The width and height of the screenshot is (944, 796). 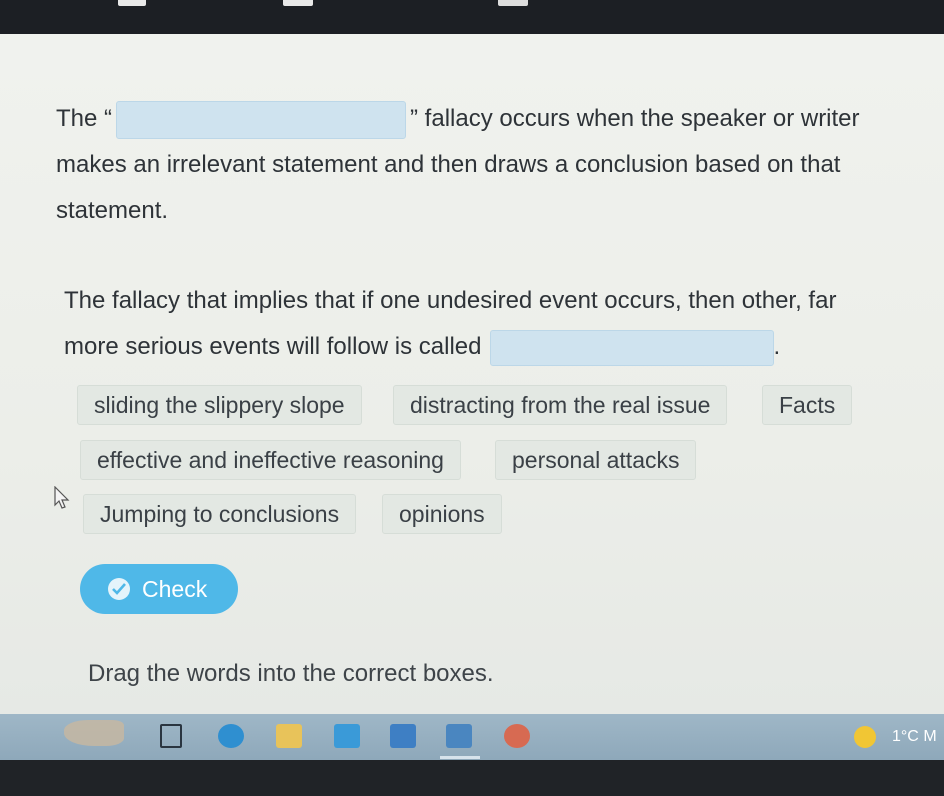 I want to click on taskbar: 1°C M, so click(x=472, y=737).